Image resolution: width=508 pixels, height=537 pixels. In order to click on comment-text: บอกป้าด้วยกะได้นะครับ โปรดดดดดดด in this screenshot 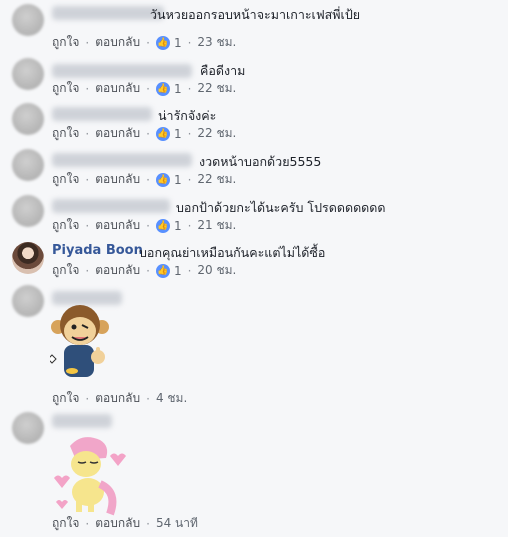, I will do `click(281, 207)`.